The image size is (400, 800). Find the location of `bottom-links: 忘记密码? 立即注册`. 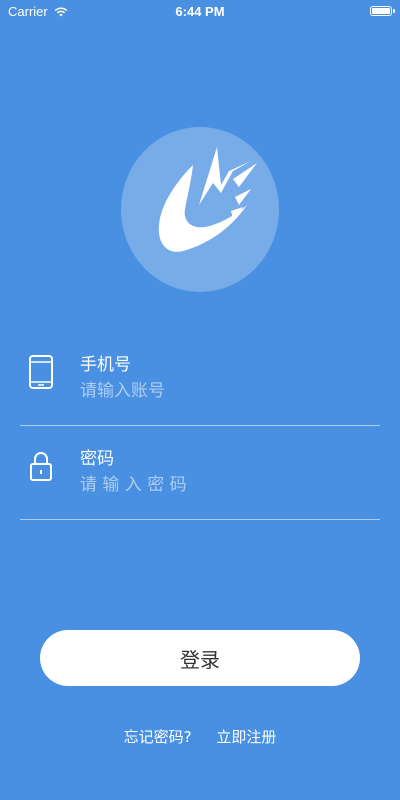

bottom-links: 忘记密码? 立即注册 is located at coordinates (200, 736).